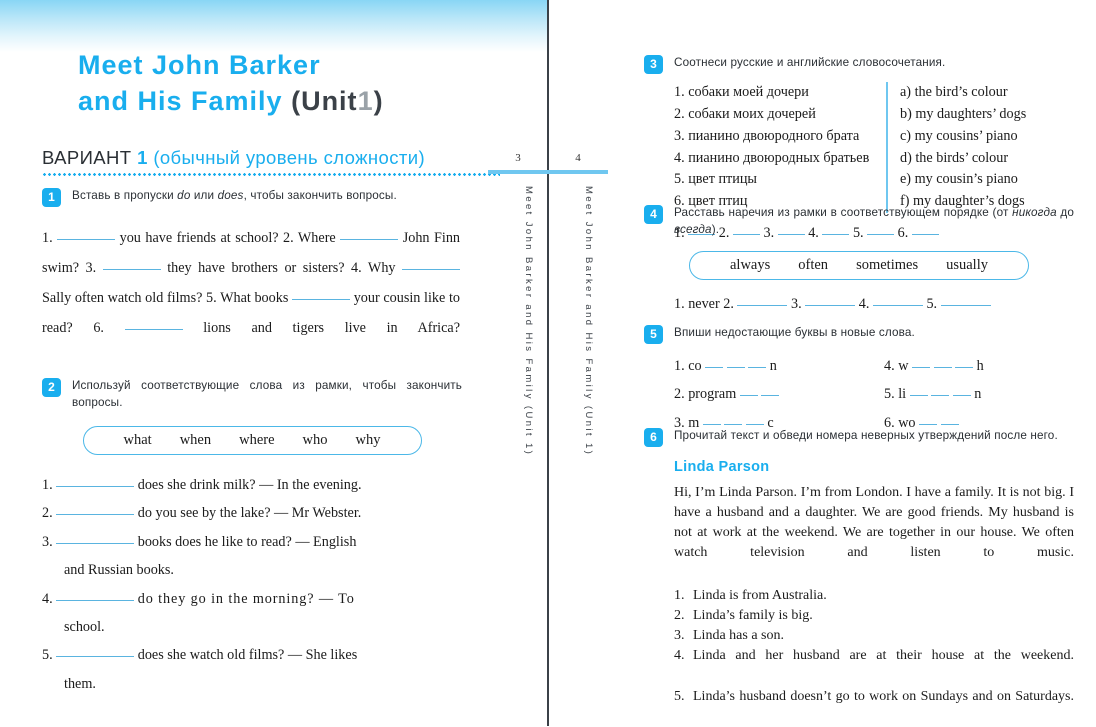 This screenshot has width=1096, height=727. What do you see at coordinates (963, 180) in the screenshot?
I see `list-item: e) my cousin’s piano` at bounding box center [963, 180].